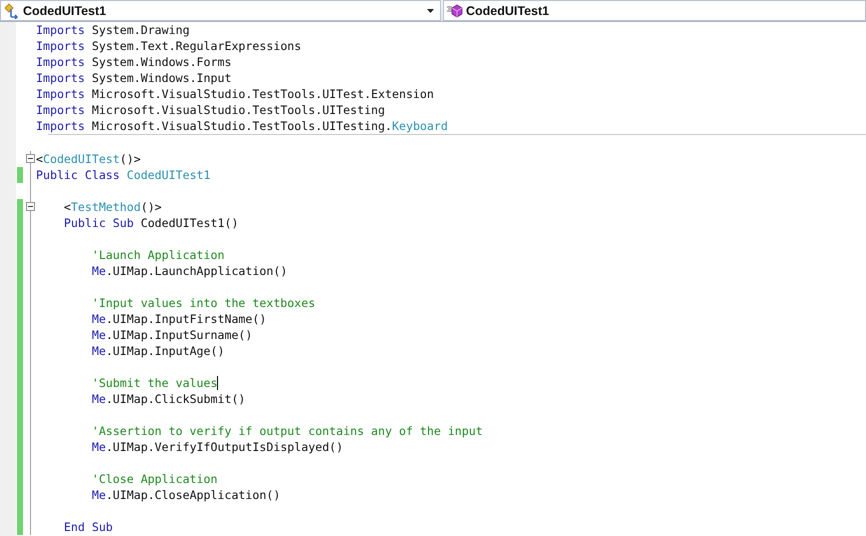 Image resolution: width=866 pixels, height=536 pixels. I want to click on member-dropdown: CodedUITest1, so click(654, 10).